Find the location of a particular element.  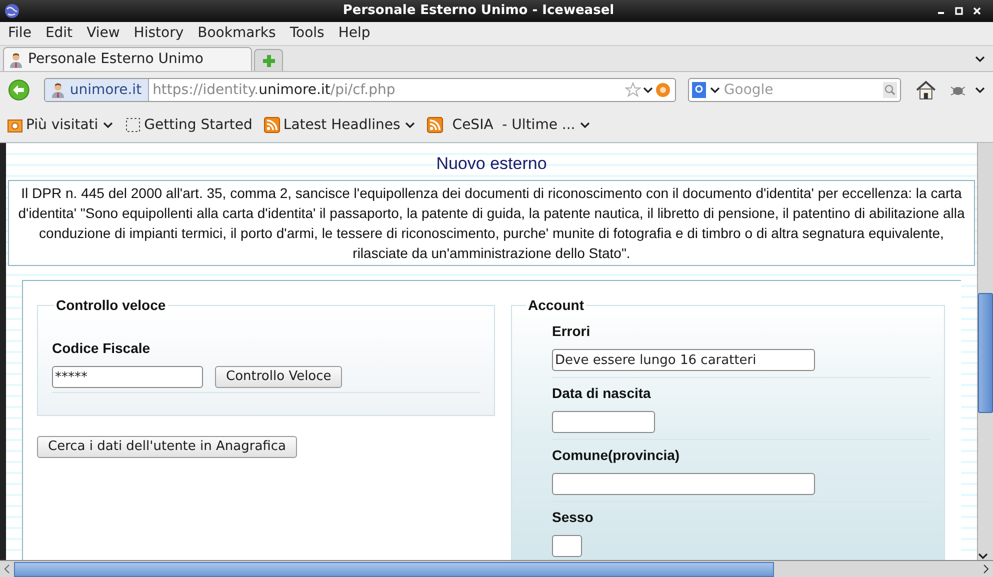

home-icon is located at coordinates (926, 90).